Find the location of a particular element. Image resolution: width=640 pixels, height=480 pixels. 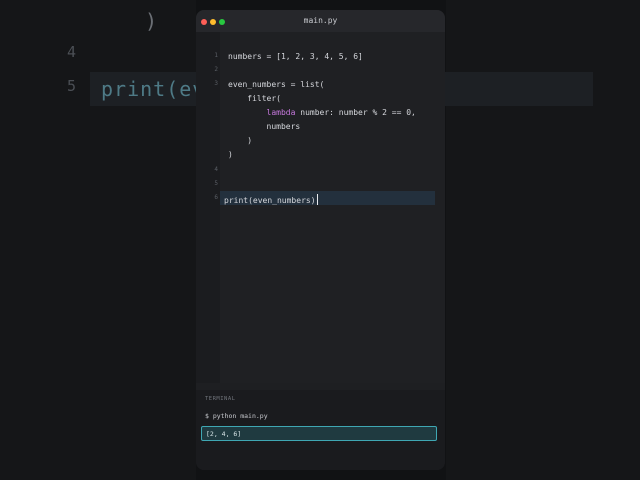

lambda-keyword: lambda is located at coordinates (281, 112).